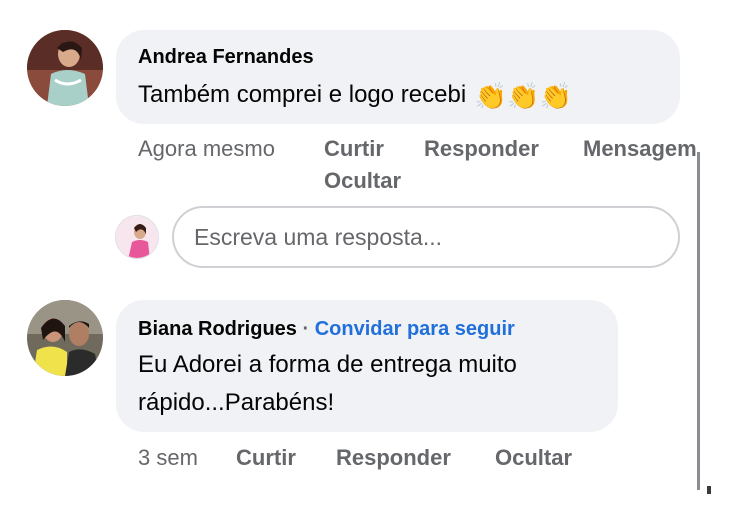  What do you see at coordinates (226, 57) in the screenshot?
I see `comment-author: Andrea Fernandes` at bounding box center [226, 57].